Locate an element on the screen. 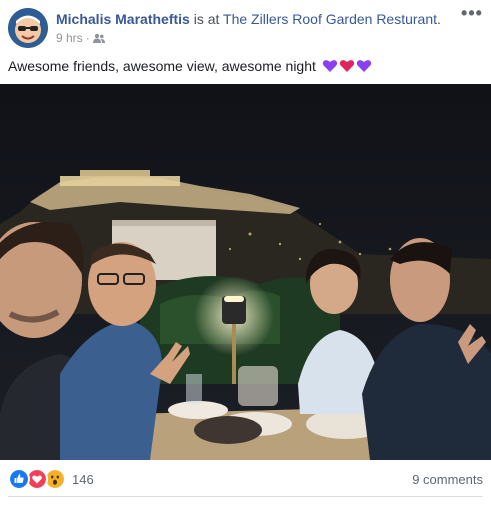 The height and width of the screenshot is (506, 491). post-meta: 9 hrs · is located at coordinates (256, 38).